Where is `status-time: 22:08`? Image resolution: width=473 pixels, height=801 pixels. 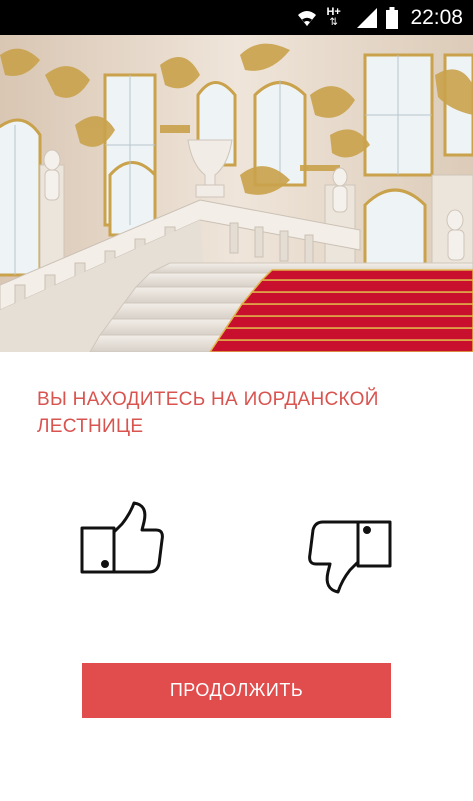 status-time: 22:08 is located at coordinates (436, 17).